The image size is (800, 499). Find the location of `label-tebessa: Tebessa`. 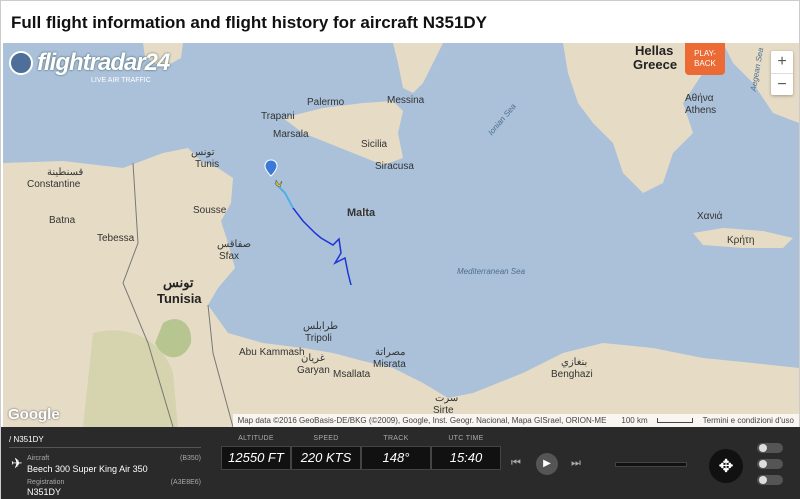

label-tebessa: Tebessa is located at coordinates (116, 238).